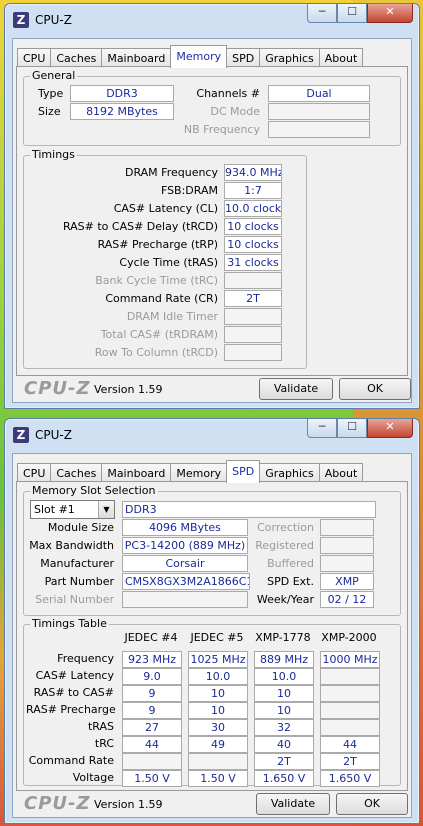 The width and height of the screenshot is (423, 826). I want to click on buffered-label: Buffered, so click(290, 563).